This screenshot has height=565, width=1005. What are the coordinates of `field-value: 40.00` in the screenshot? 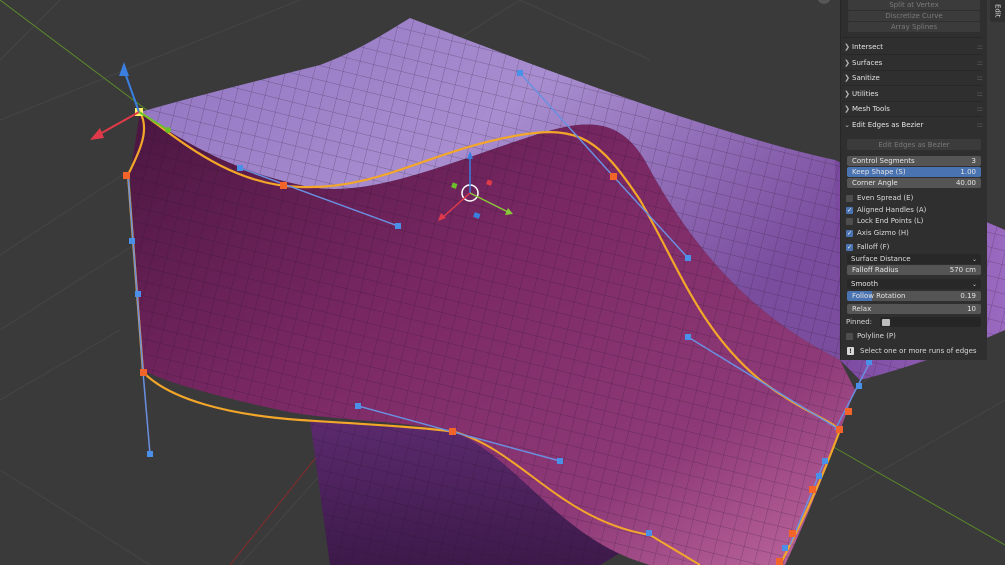 It's located at (965, 183).